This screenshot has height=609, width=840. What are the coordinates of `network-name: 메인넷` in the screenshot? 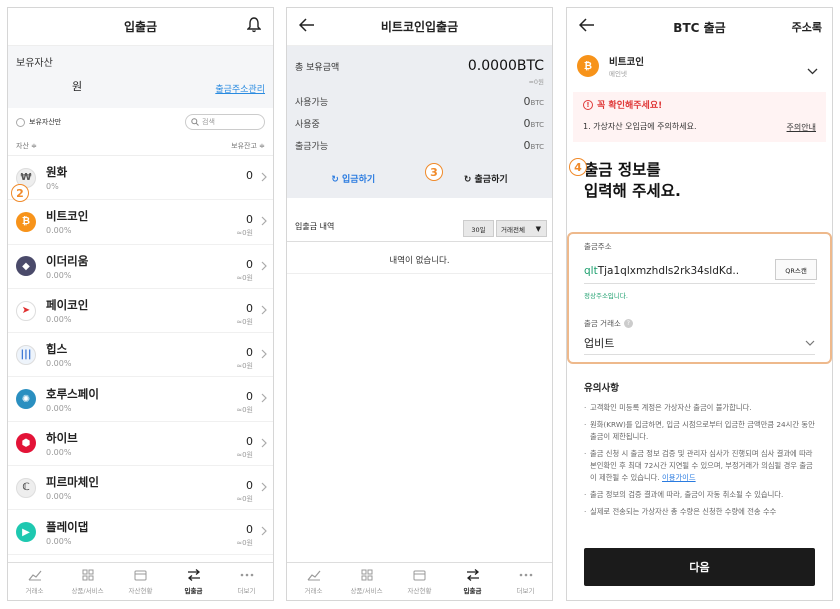 It's located at (618, 74).